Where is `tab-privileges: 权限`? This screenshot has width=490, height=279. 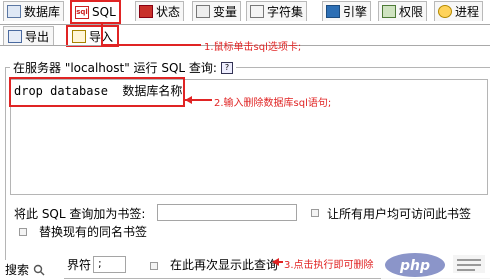 tab-privileges: 权限 is located at coordinates (403, 11).